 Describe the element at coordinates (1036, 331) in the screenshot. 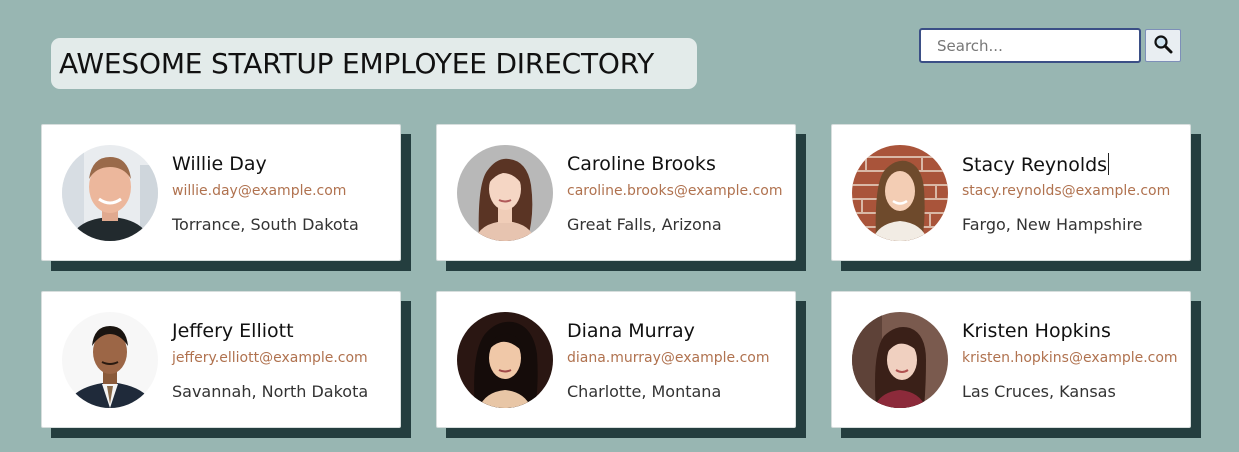

I see `employee-name: Kristen Hopkins` at that location.